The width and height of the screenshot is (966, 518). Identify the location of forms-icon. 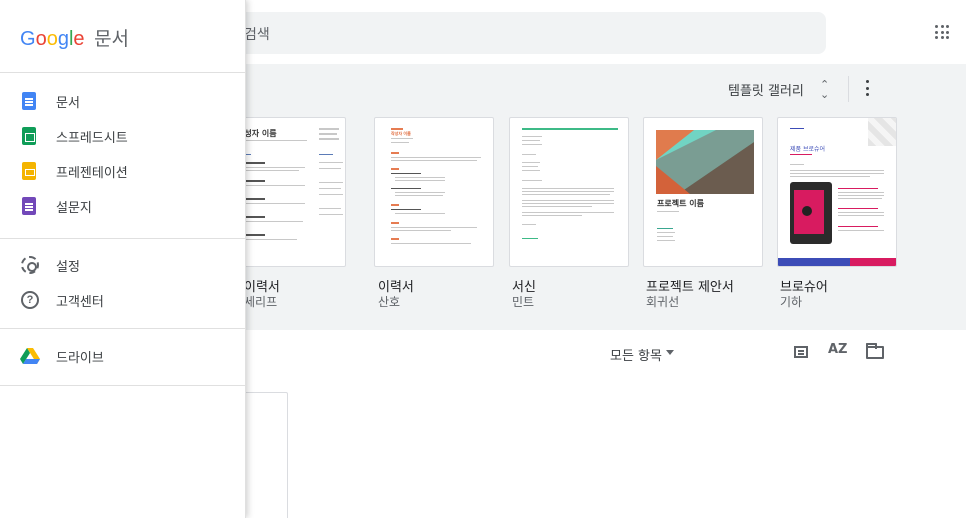
(29, 206).